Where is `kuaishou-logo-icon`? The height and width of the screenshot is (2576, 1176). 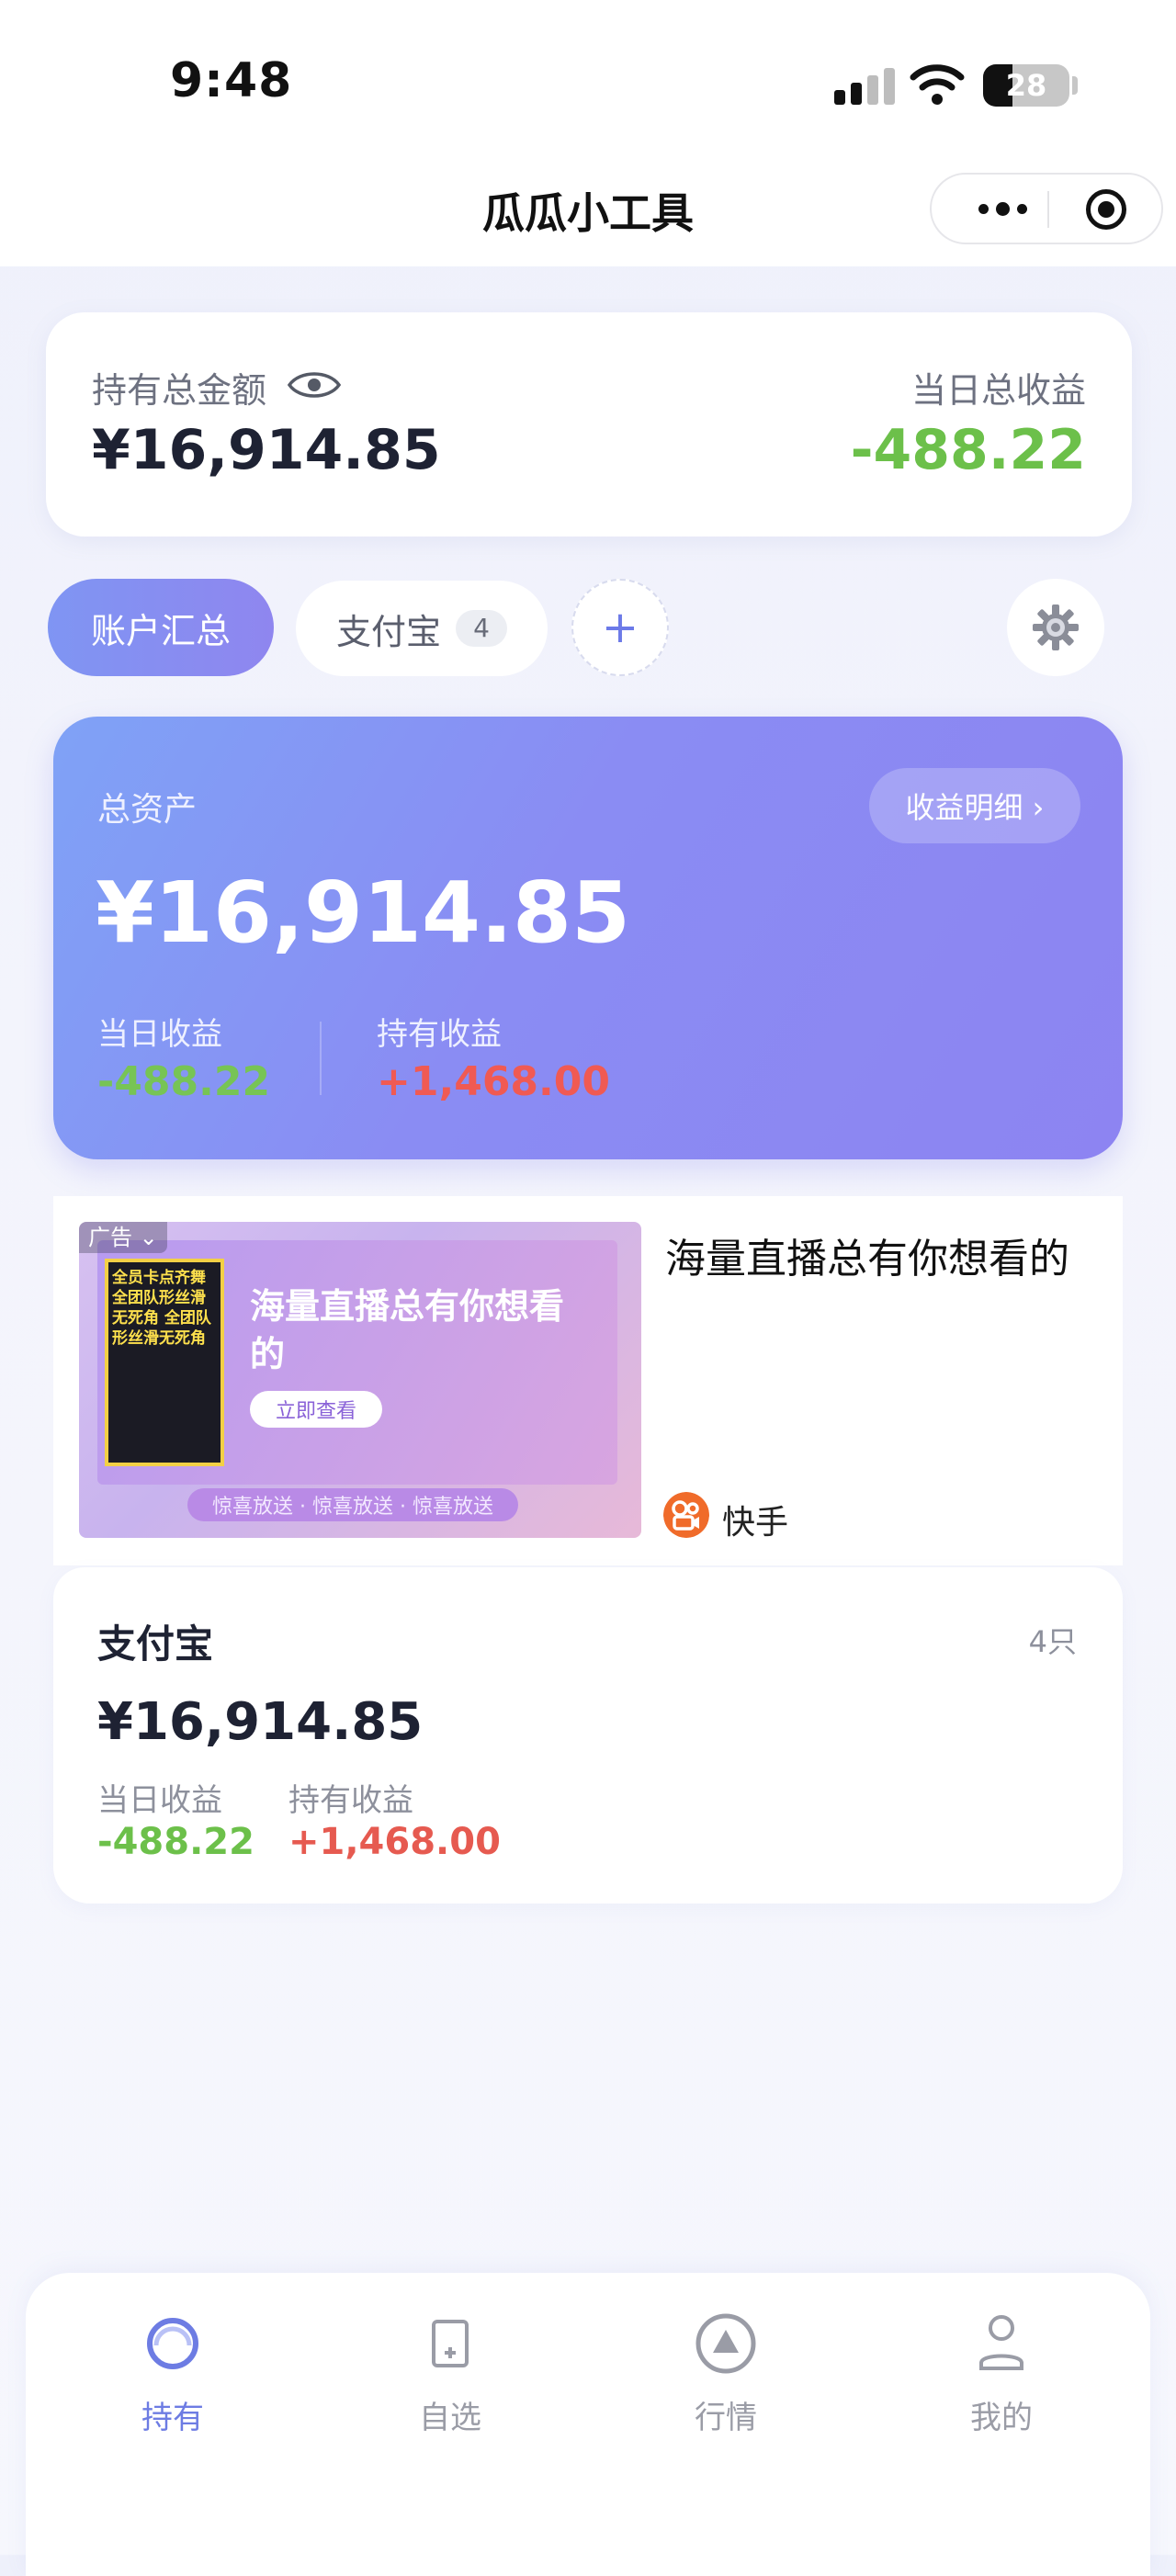 kuaishou-logo-icon is located at coordinates (686, 1515).